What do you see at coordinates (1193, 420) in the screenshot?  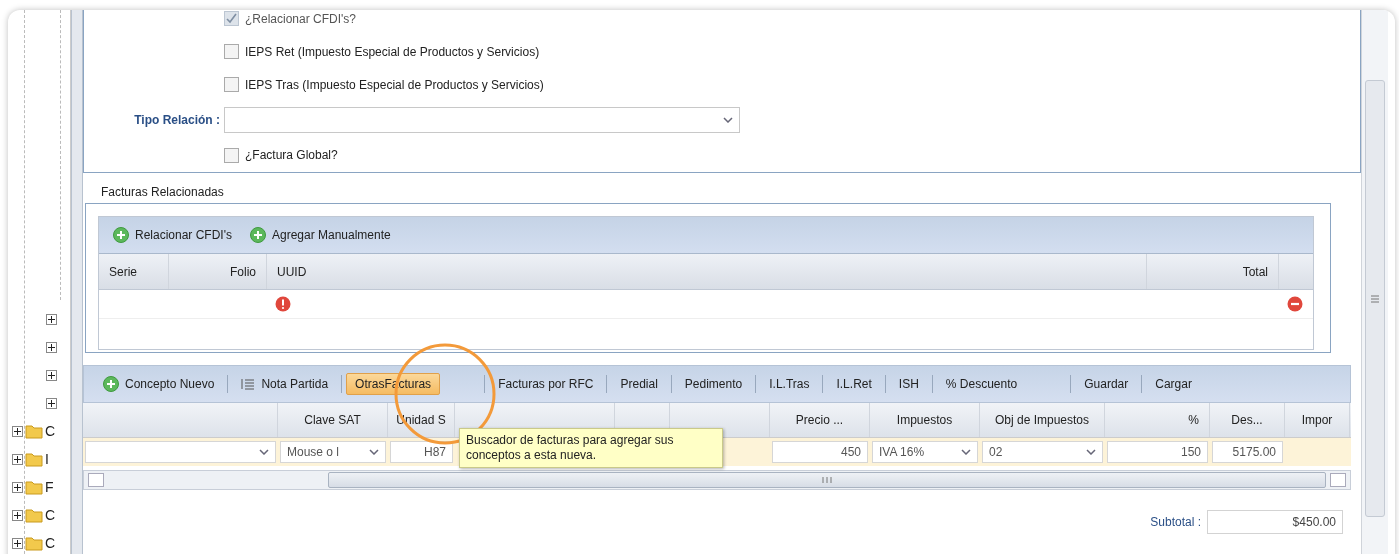 I see `column-header: %` at bounding box center [1193, 420].